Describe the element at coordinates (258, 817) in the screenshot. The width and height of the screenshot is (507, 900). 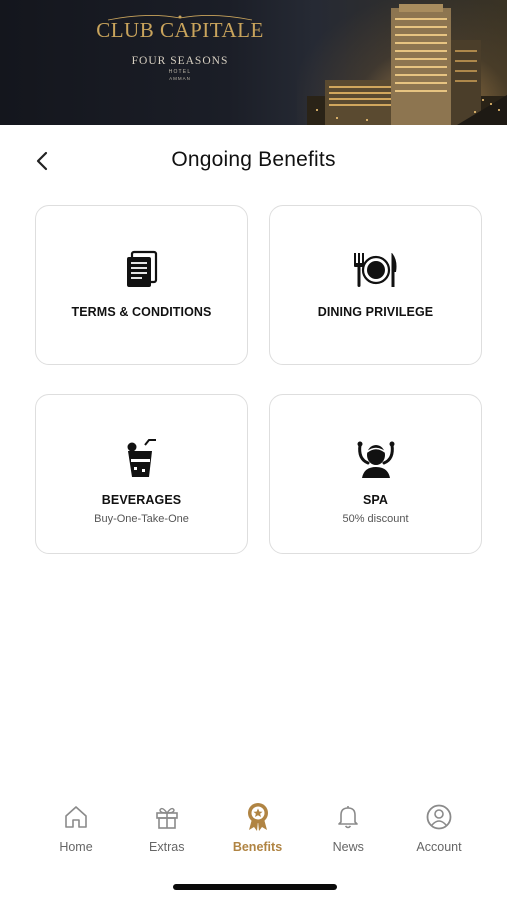
I see `award-badge-icon` at that location.